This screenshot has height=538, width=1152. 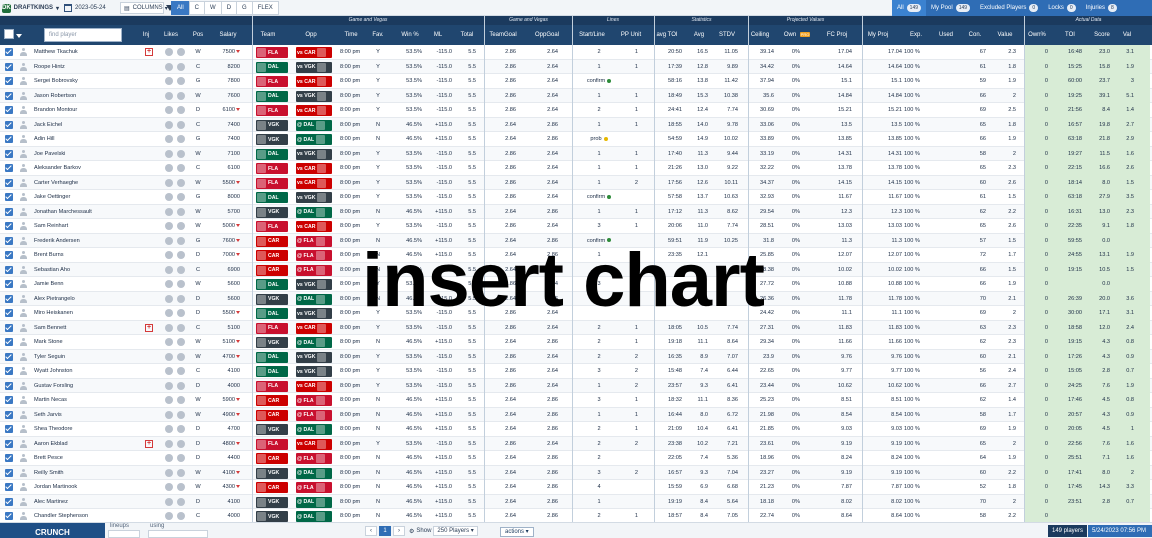 I want to click on player-name: Matthew Tkachuk, so click(x=84, y=52).